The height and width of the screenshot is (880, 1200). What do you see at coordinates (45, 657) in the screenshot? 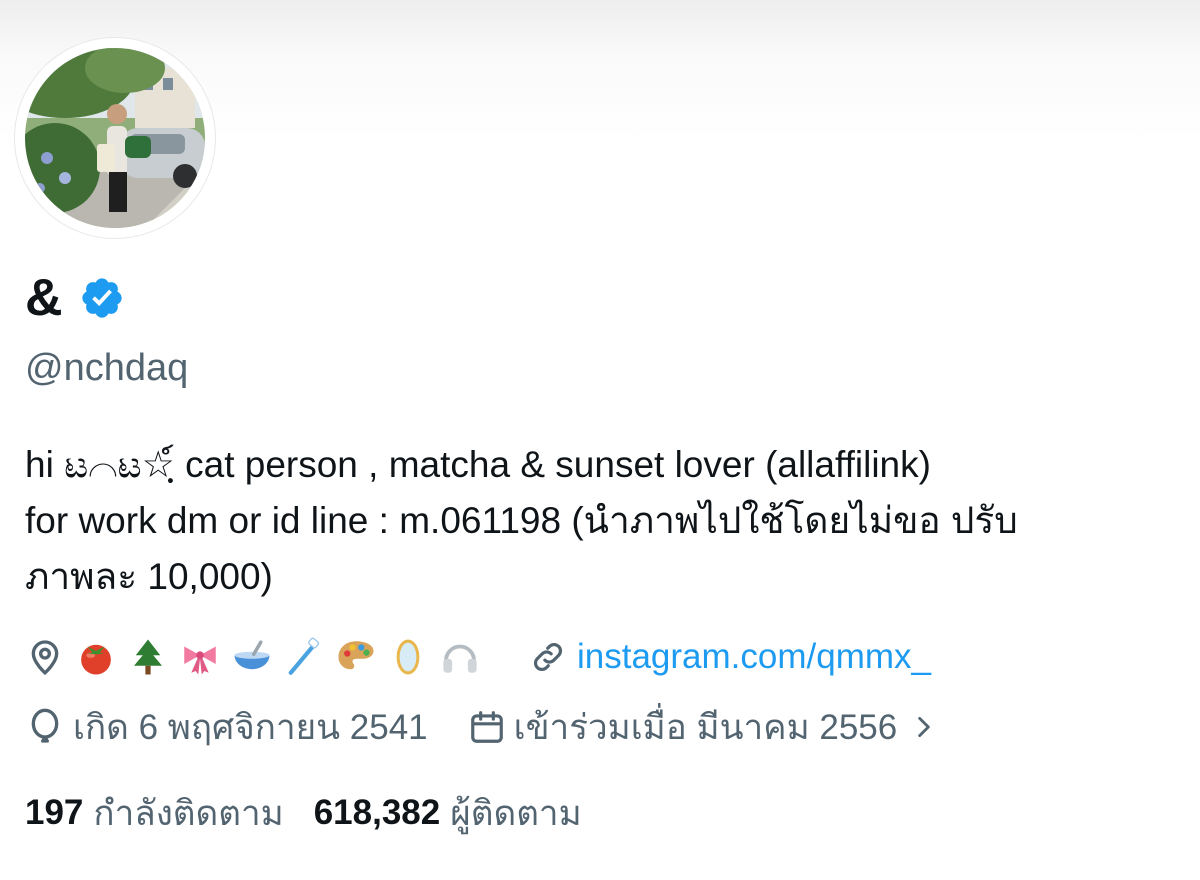
I see `location-pin-icon` at bounding box center [45, 657].